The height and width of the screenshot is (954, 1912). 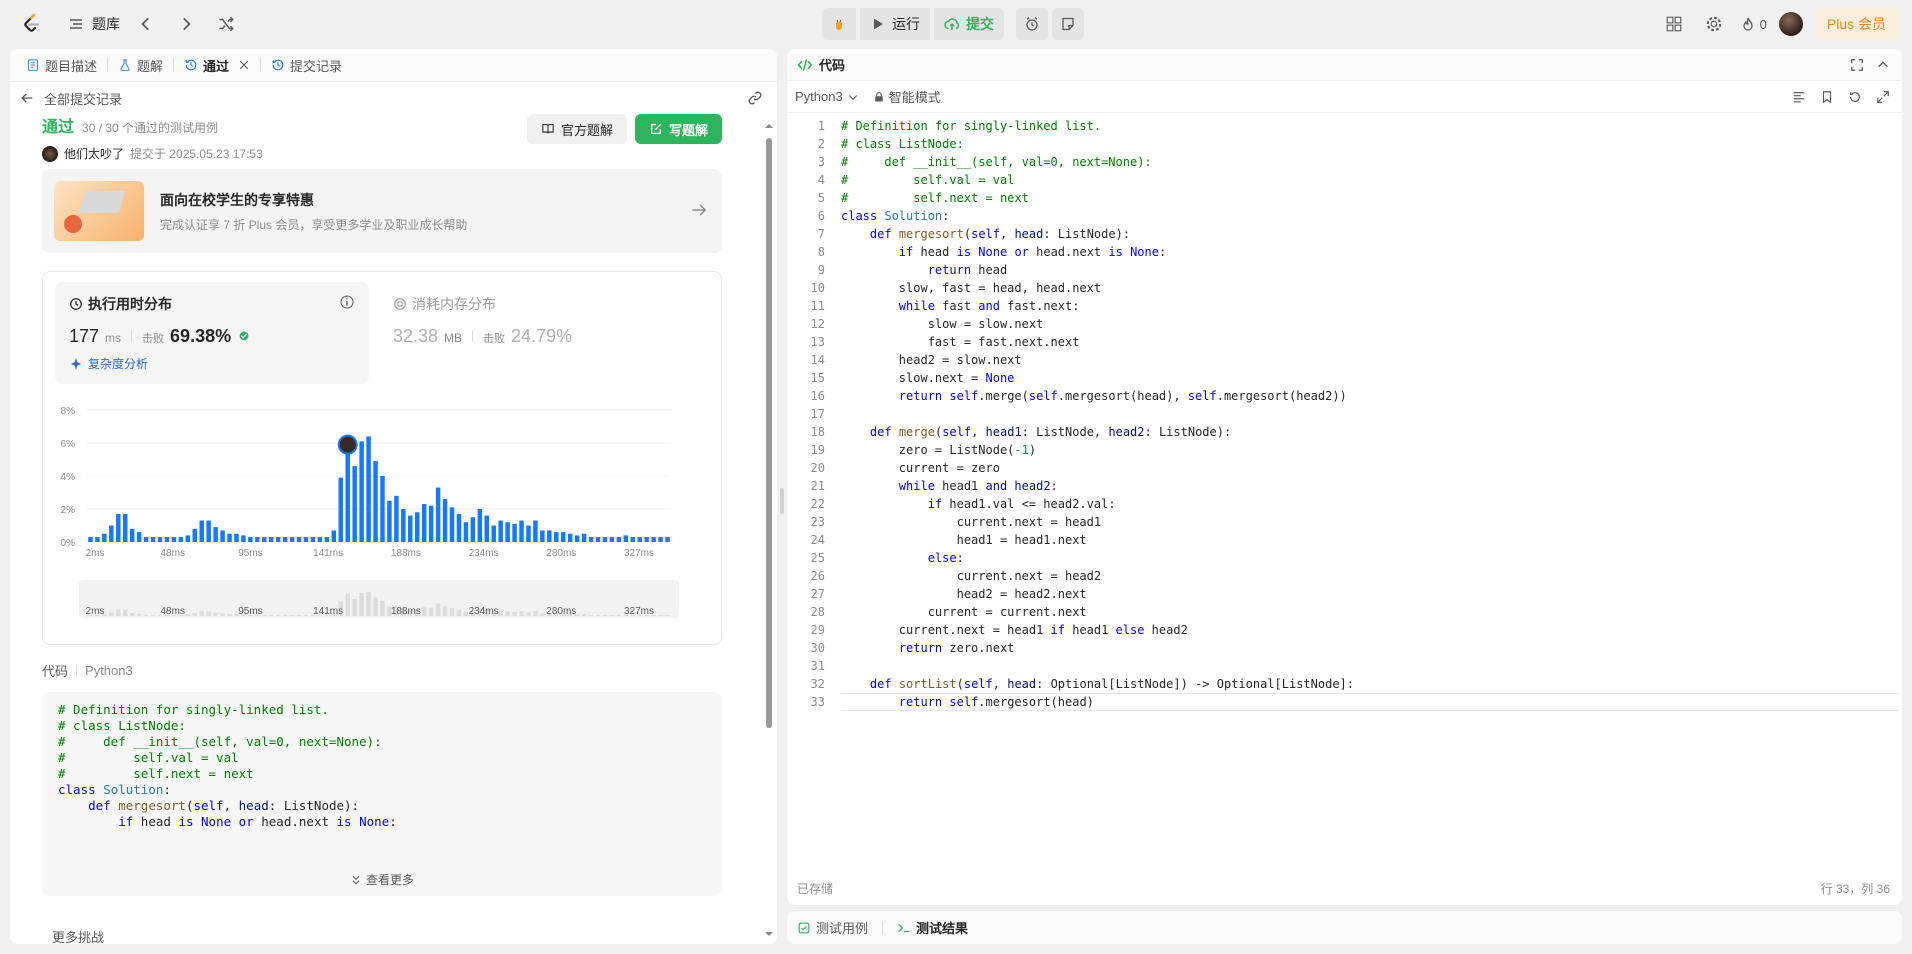 What do you see at coordinates (1097, 378) in the screenshot?
I see `code-line: slow.next = None` at bounding box center [1097, 378].